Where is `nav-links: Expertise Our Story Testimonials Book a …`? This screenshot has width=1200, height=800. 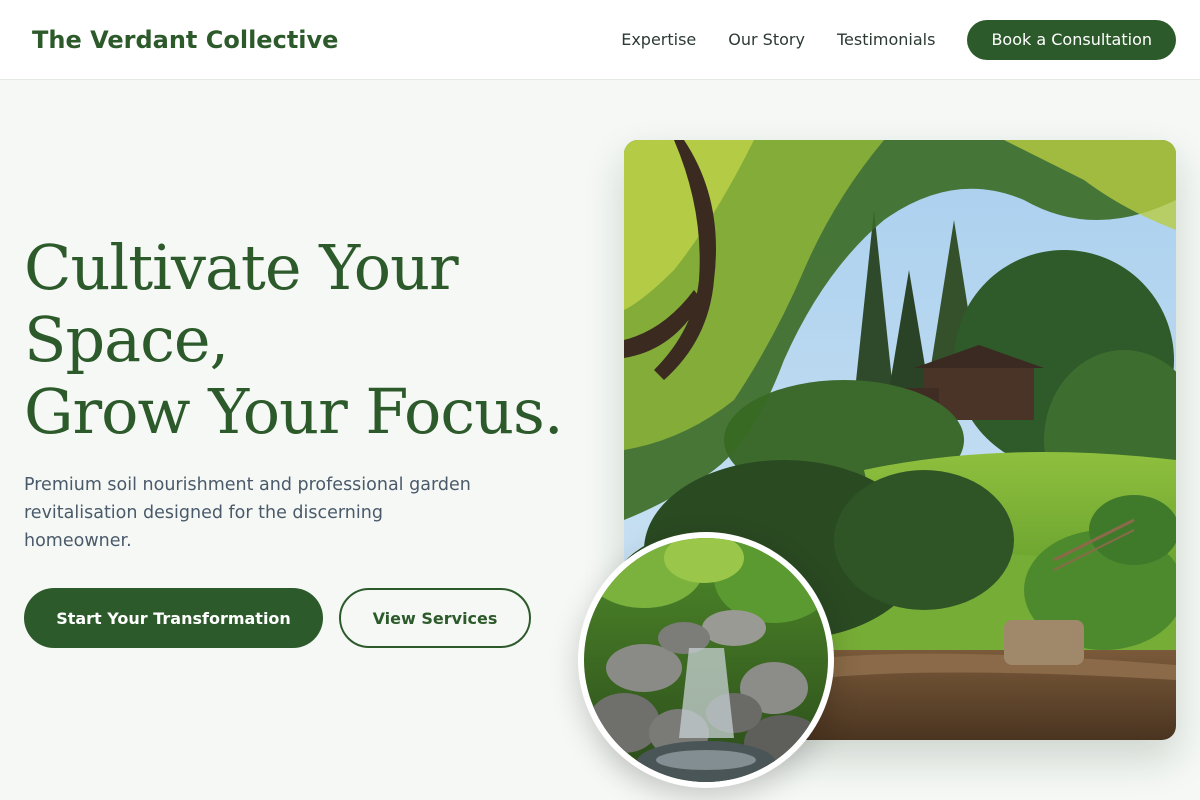 nav-links: Expertise Our Story Testimonials Book a … is located at coordinates (898, 39).